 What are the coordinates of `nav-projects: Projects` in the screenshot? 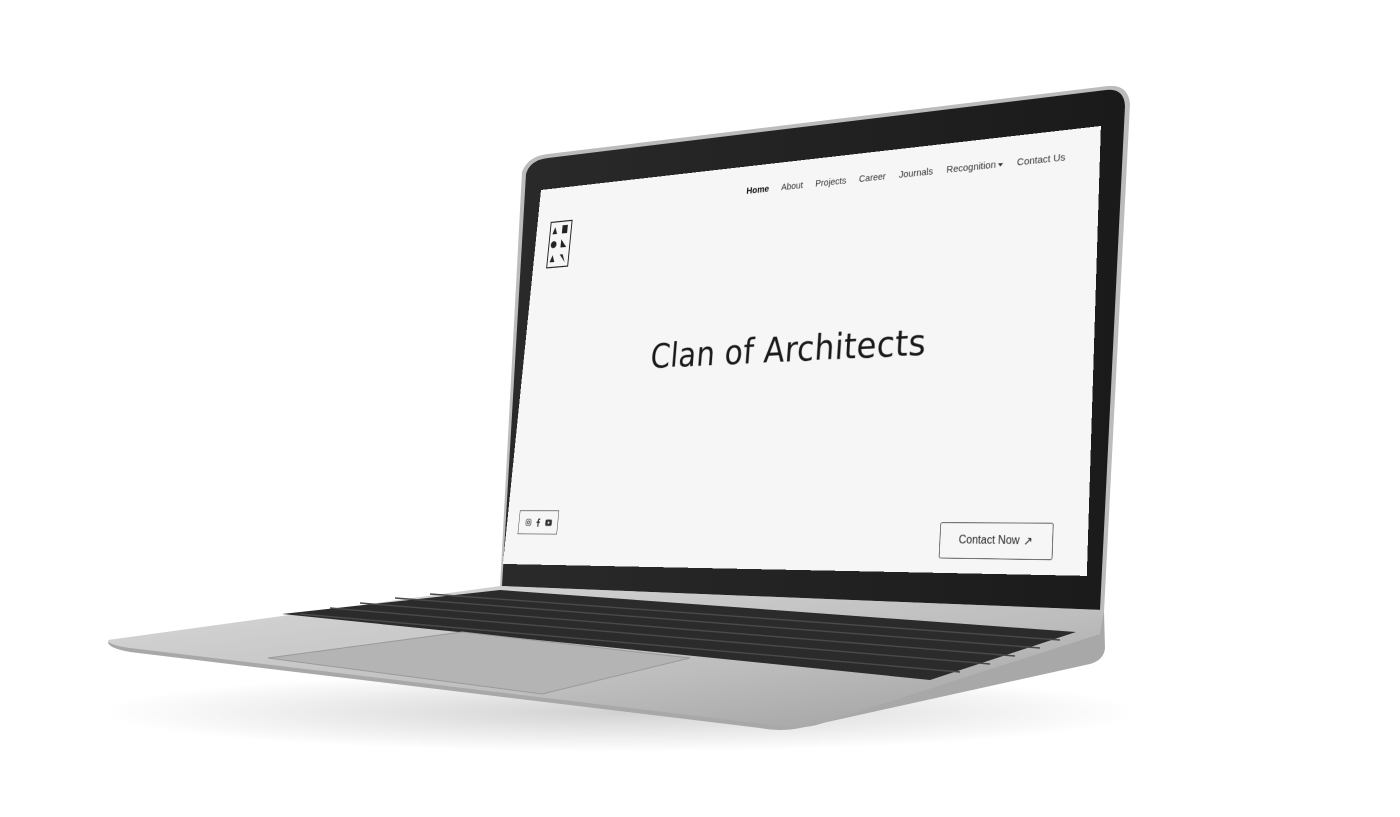 It's located at (831, 182).